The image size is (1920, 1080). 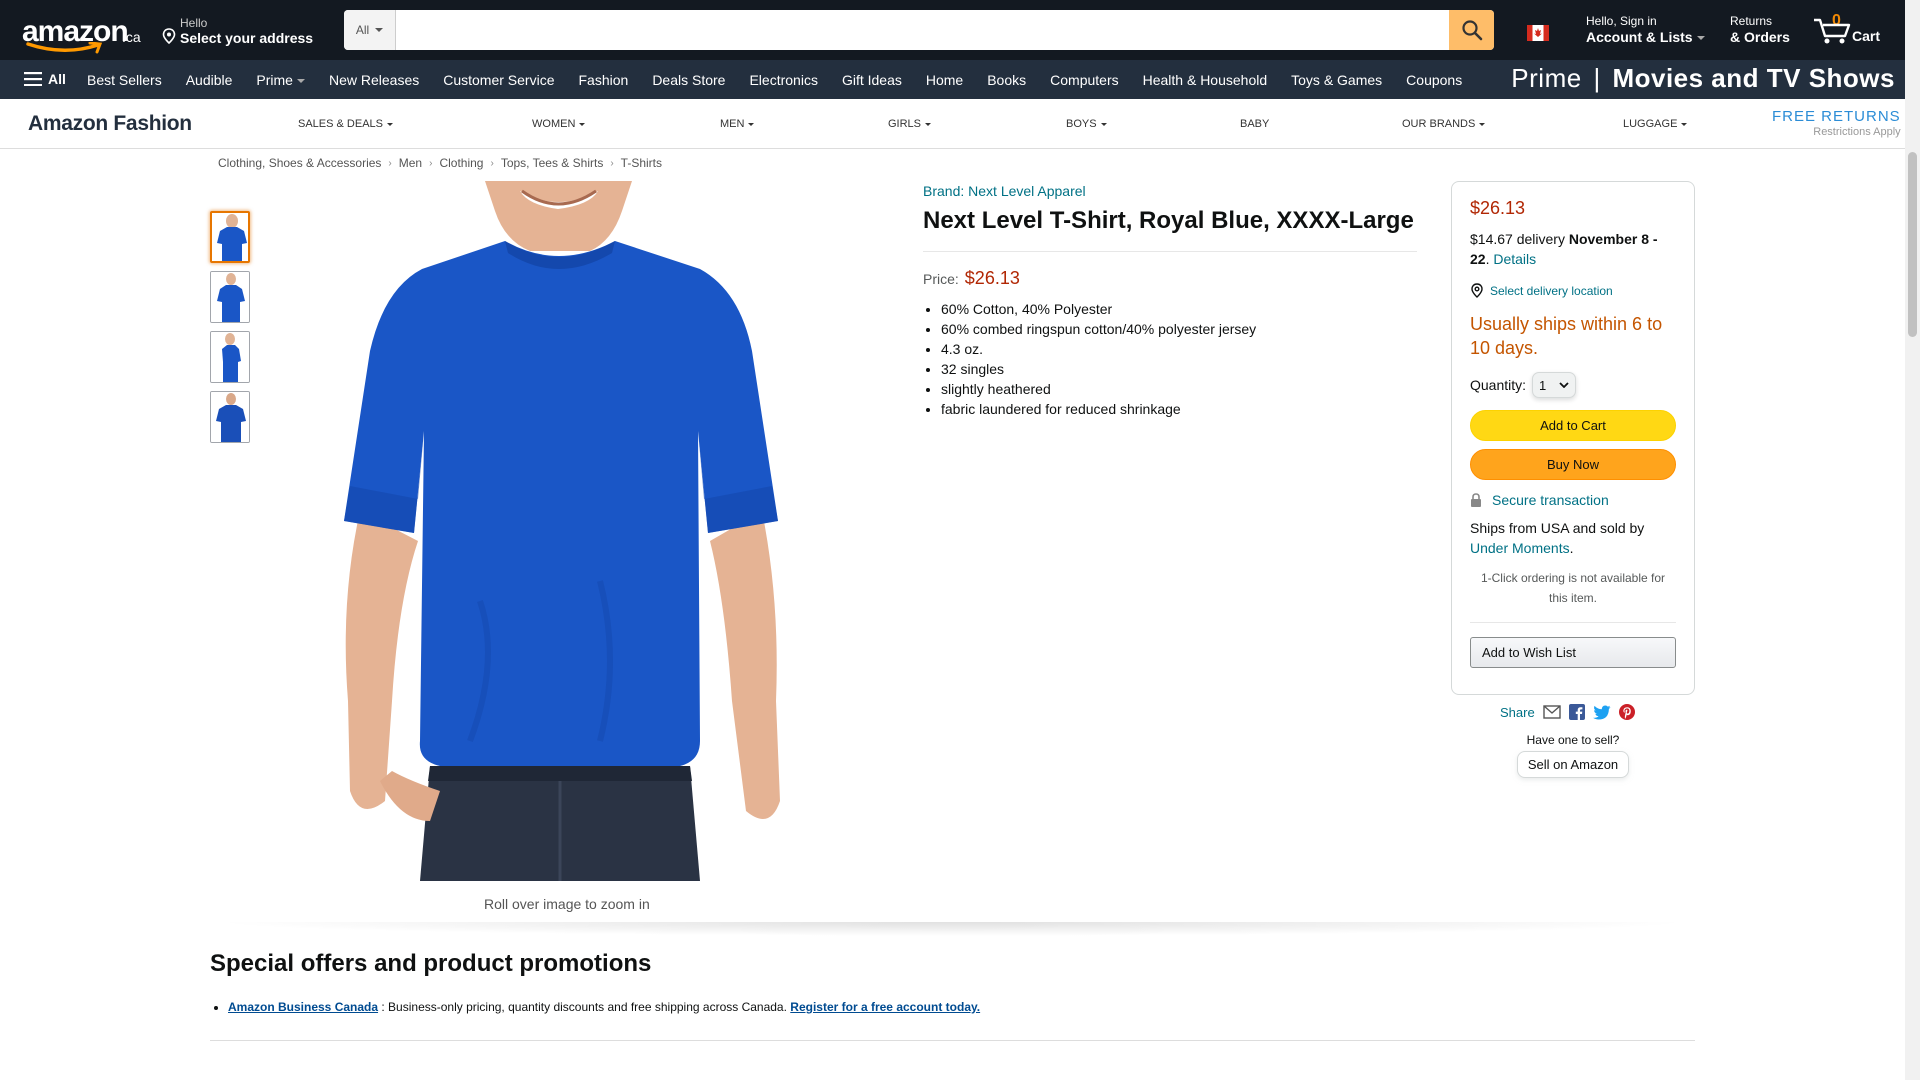 I want to click on secure-transaction-label: Secure transaction, so click(x=1550, y=500).